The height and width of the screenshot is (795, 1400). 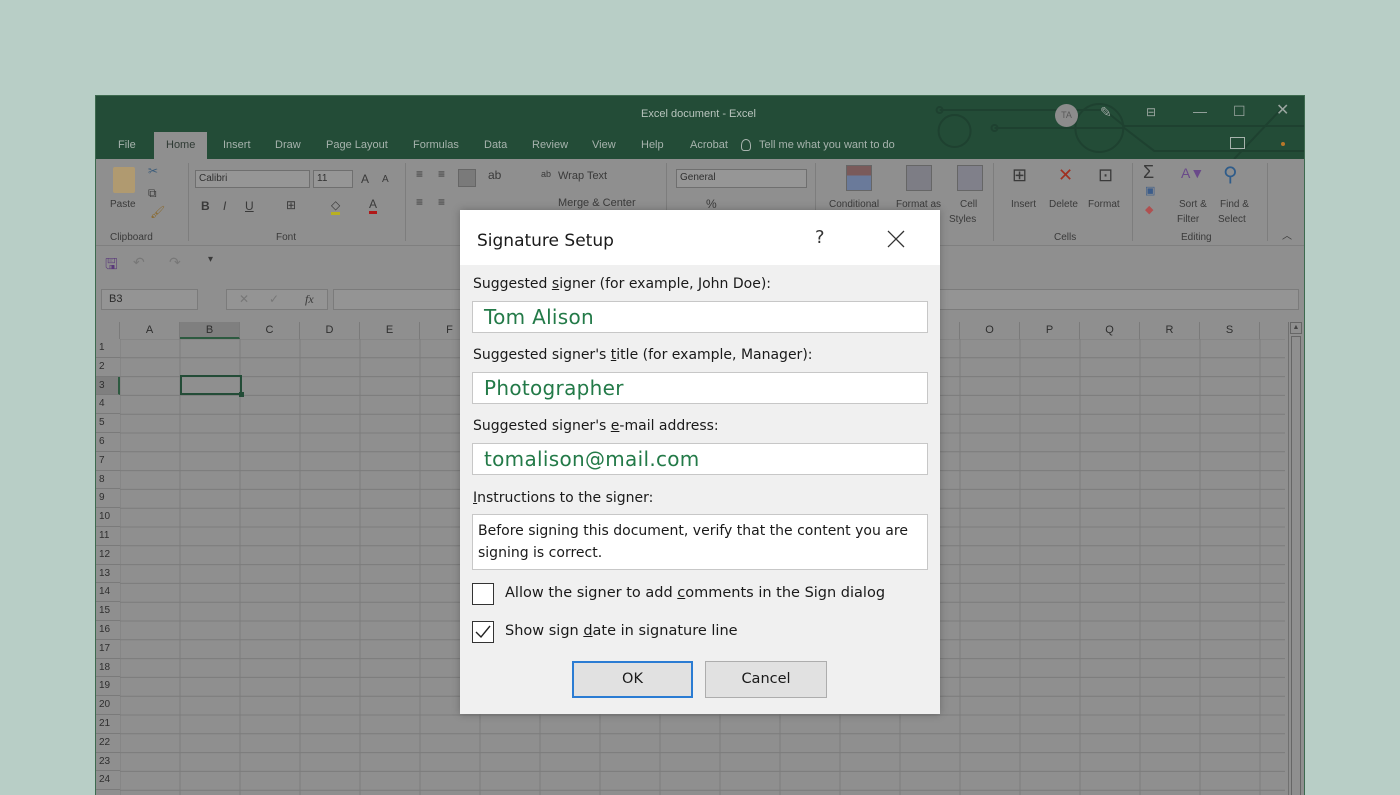 What do you see at coordinates (597, 203) in the screenshot?
I see `merge-center-button: Merge & Center` at bounding box center [597, 203].